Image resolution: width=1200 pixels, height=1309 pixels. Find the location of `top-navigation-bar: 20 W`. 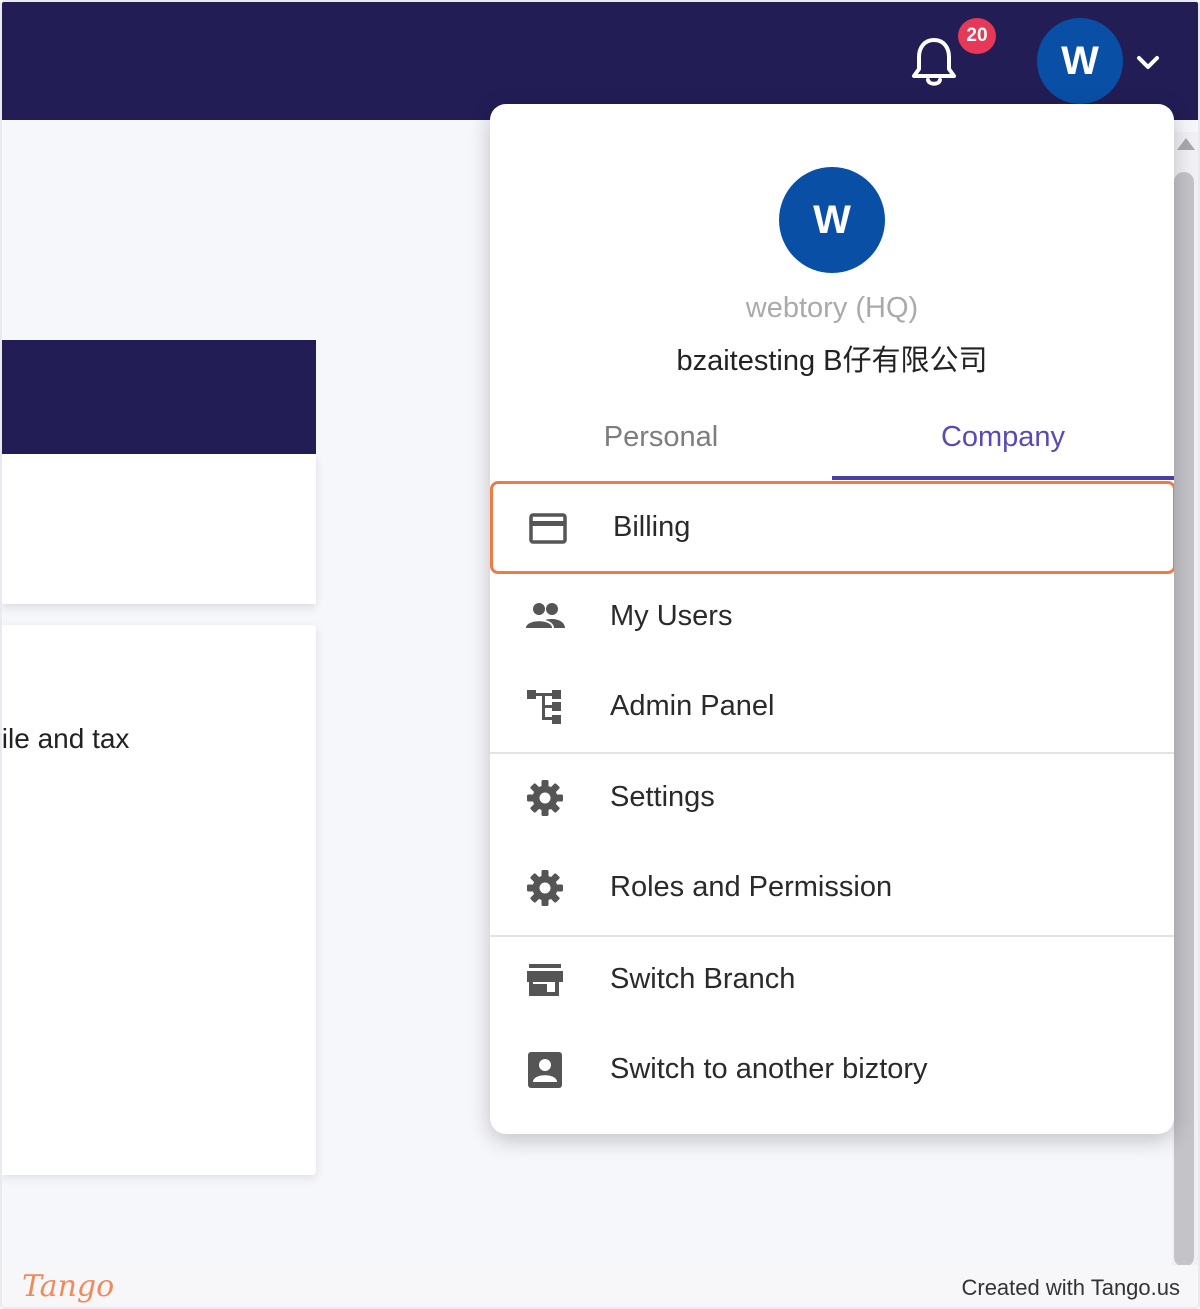

top-navigation-bar: 20 W is located at coordinates (600, 61).